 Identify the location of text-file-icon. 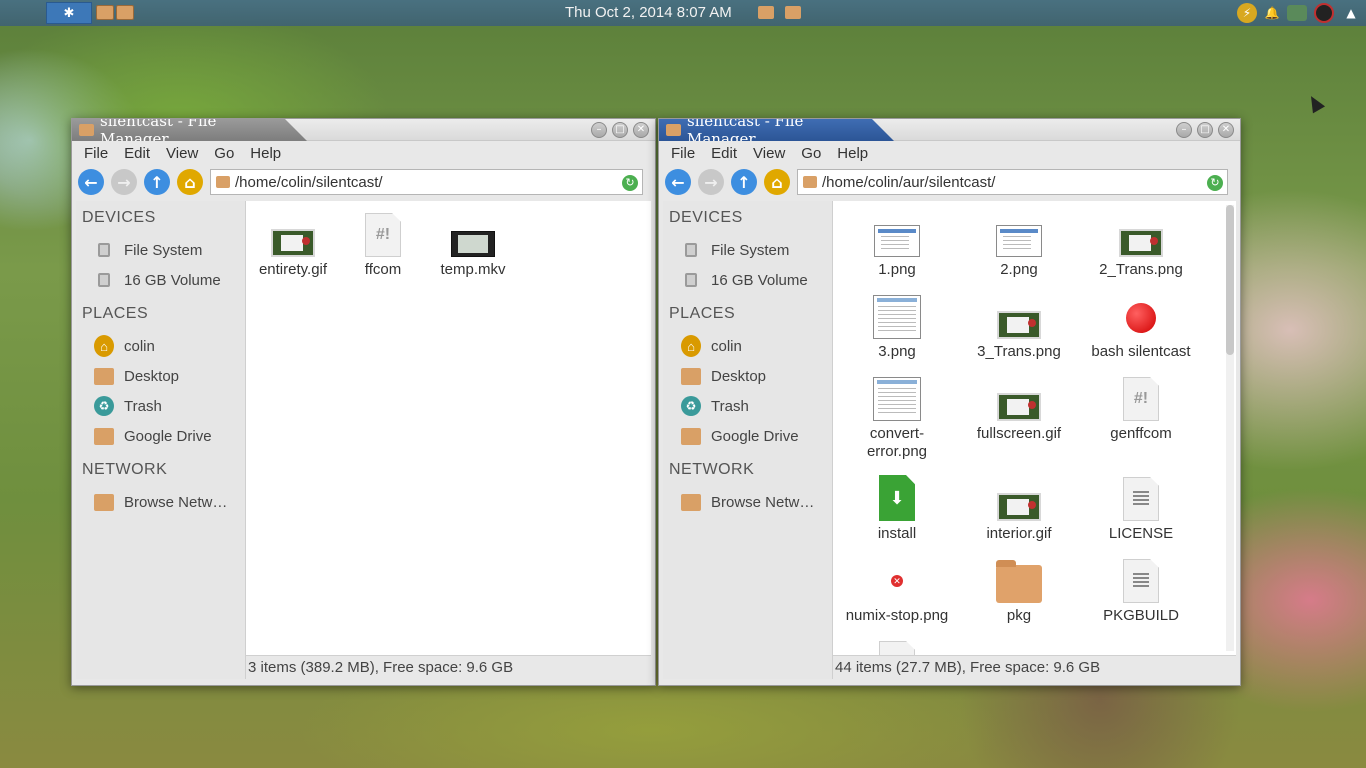
(1141, 581).